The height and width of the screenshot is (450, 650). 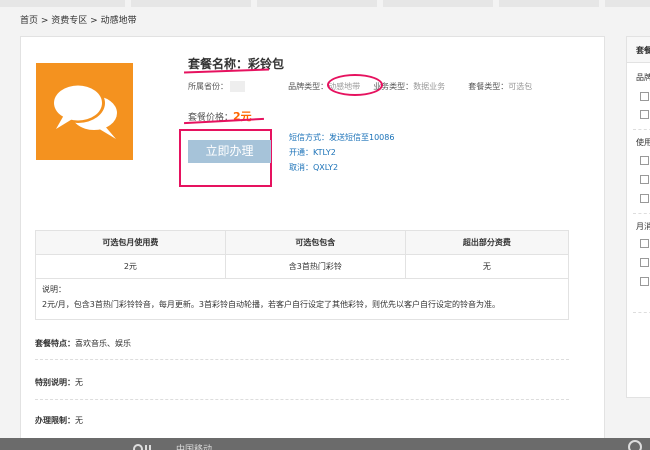 I want to click on top-bar, so click(x=325, y=3).